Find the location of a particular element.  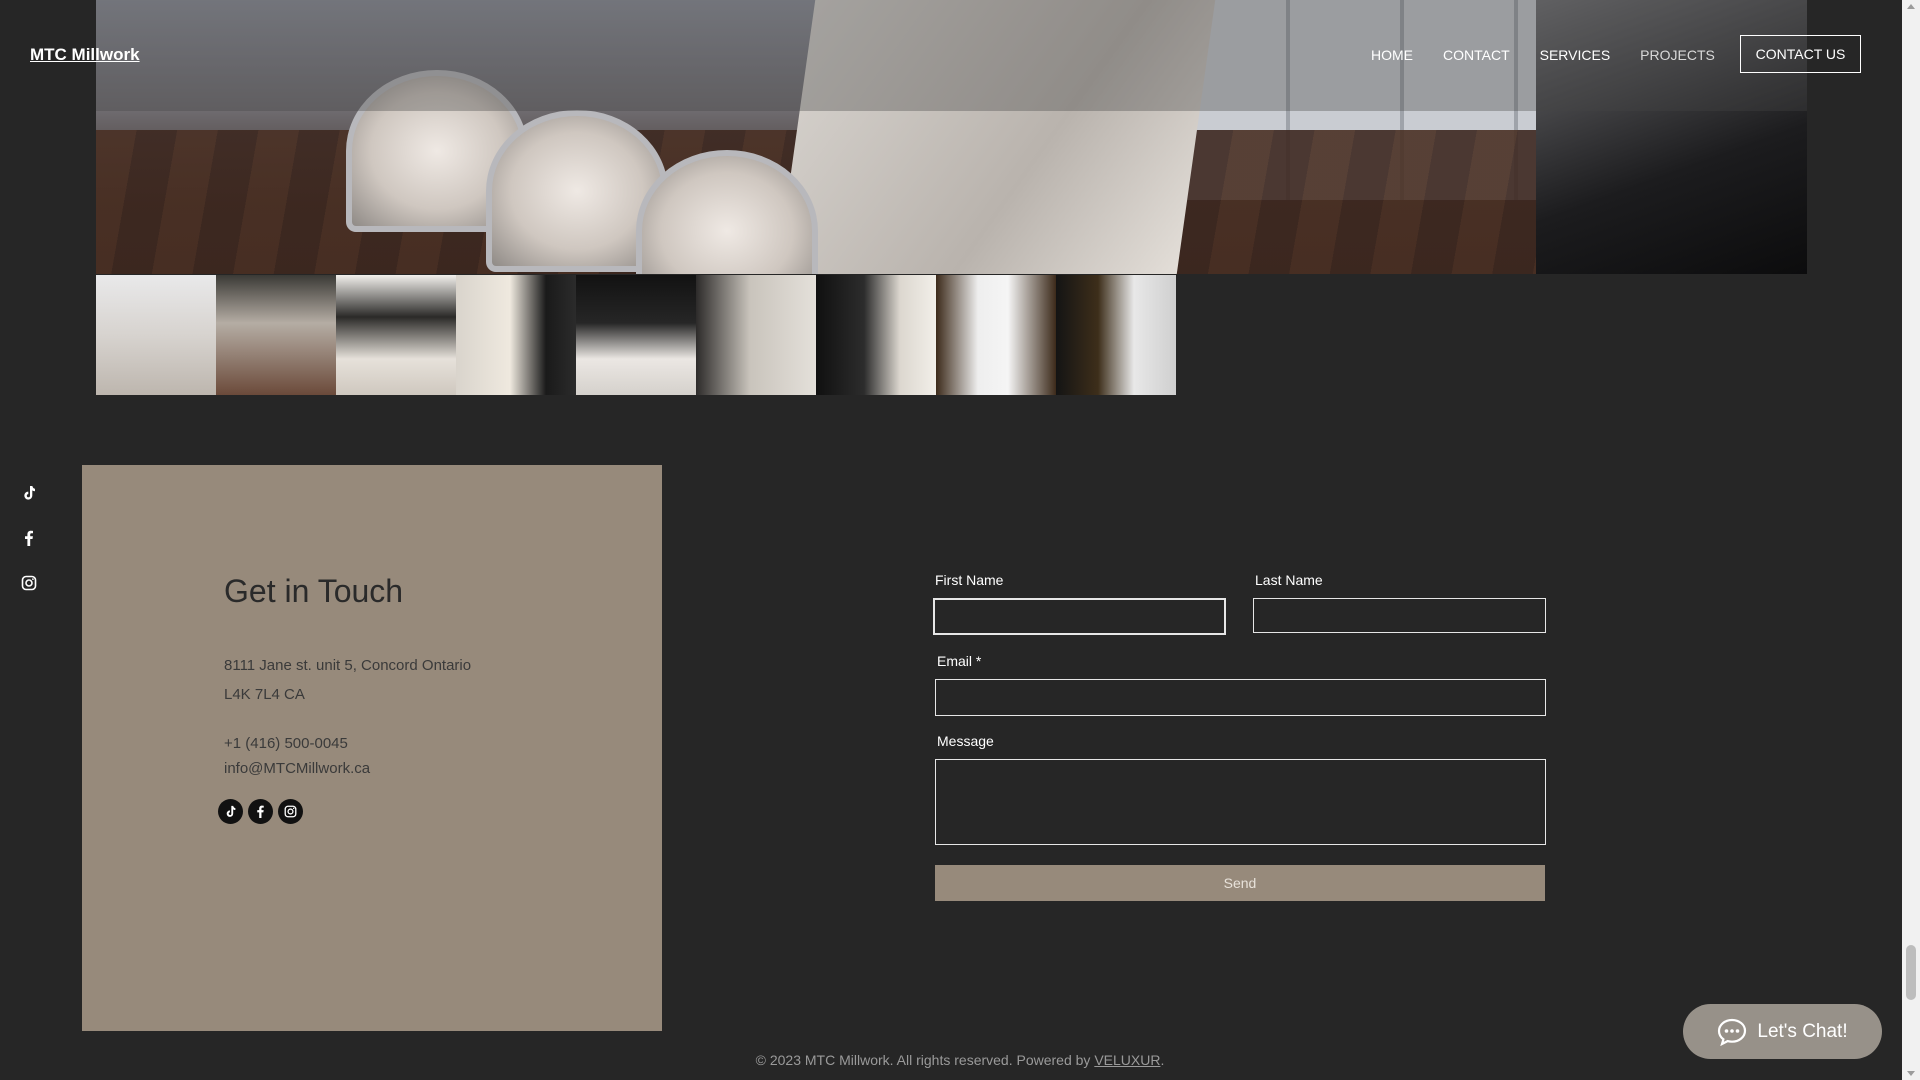

chat-widget-button: Let's Chat! is located at coordinates (1782, 1031).